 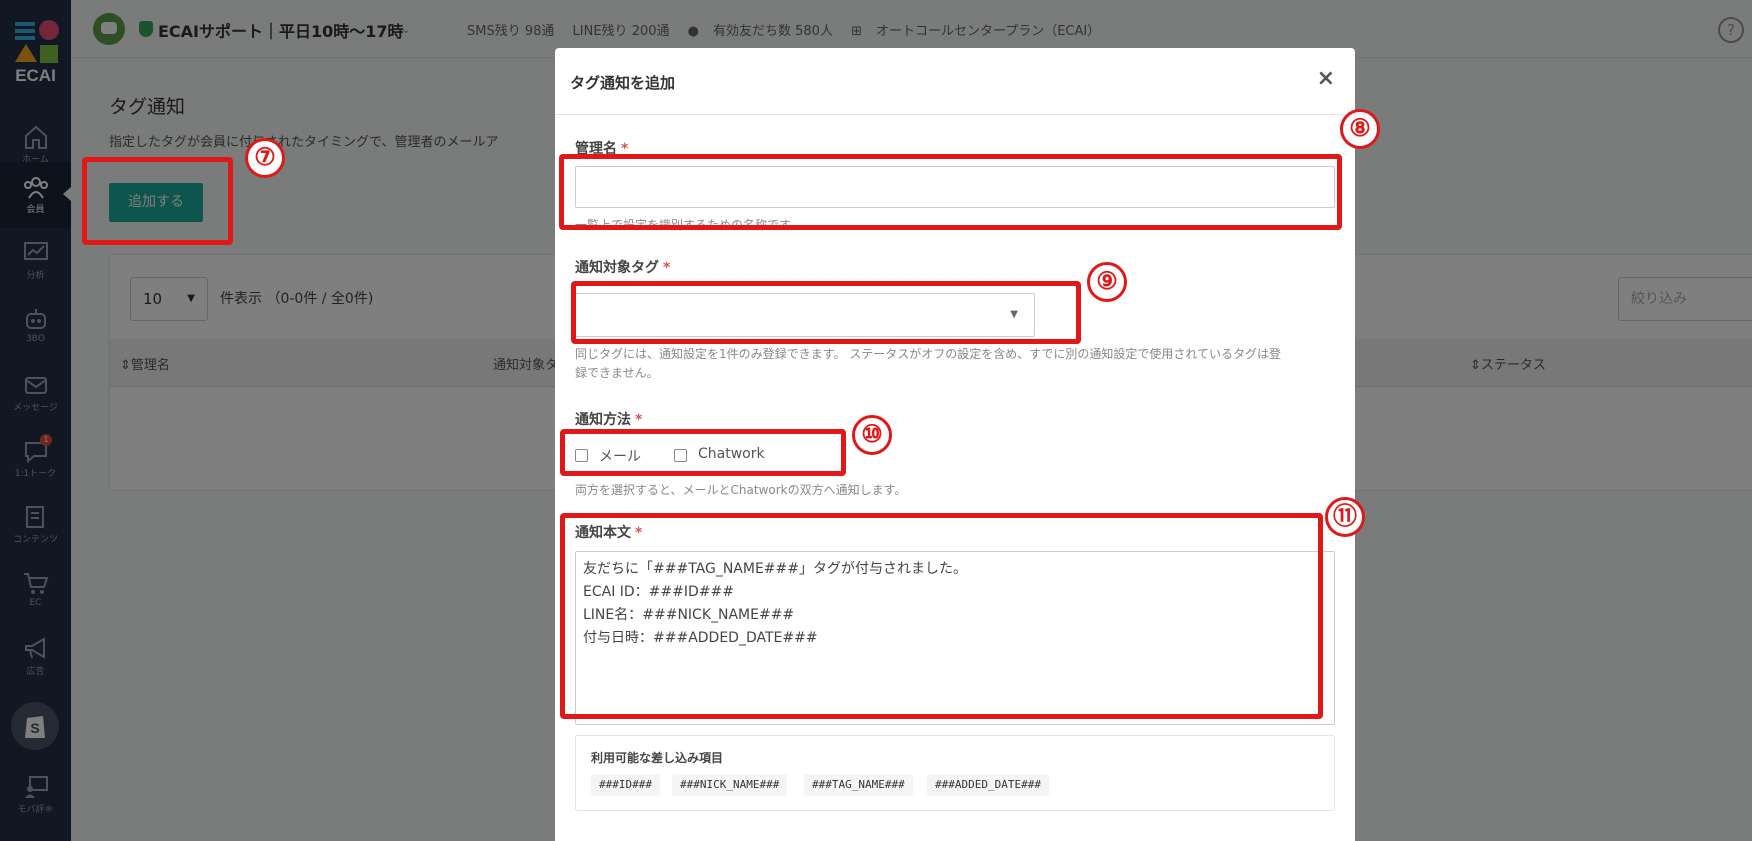 What do you see at coordinates (1326, 78) in the screenshot?
I see `close-icon: ×` at bounding box center [1326, 78].